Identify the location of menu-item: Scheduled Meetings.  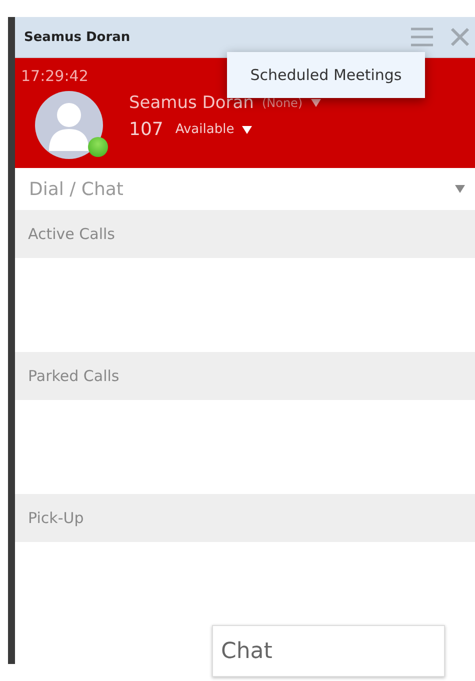
(326, 75).